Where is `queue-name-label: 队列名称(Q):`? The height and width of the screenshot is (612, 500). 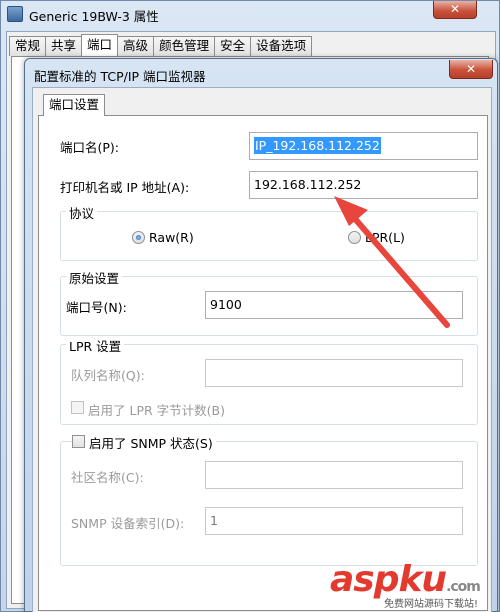 queue-name-label: 队列名称(Q): is located at coordinates (108, 375).